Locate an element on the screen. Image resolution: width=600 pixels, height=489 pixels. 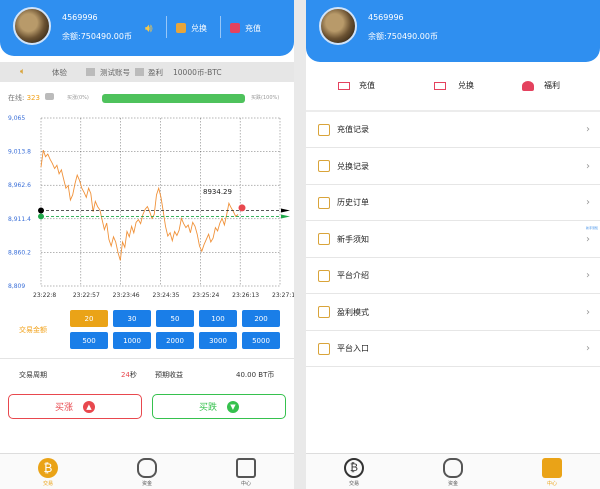
y-tick-label: 8,809 is located at coordinates (16, 286).